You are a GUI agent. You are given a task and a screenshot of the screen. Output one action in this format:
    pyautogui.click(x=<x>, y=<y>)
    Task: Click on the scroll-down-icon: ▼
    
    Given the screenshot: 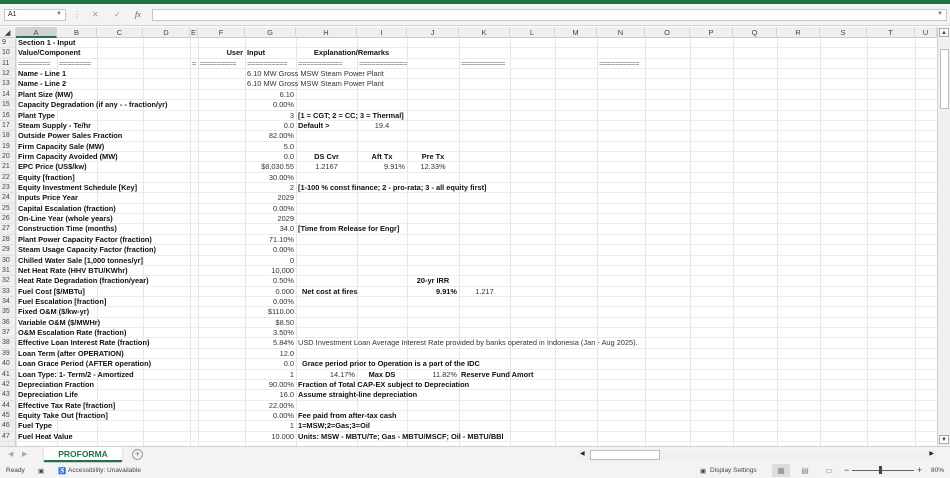 What is the action you would take?
    pyautogui.click(x=944, y=439)
    